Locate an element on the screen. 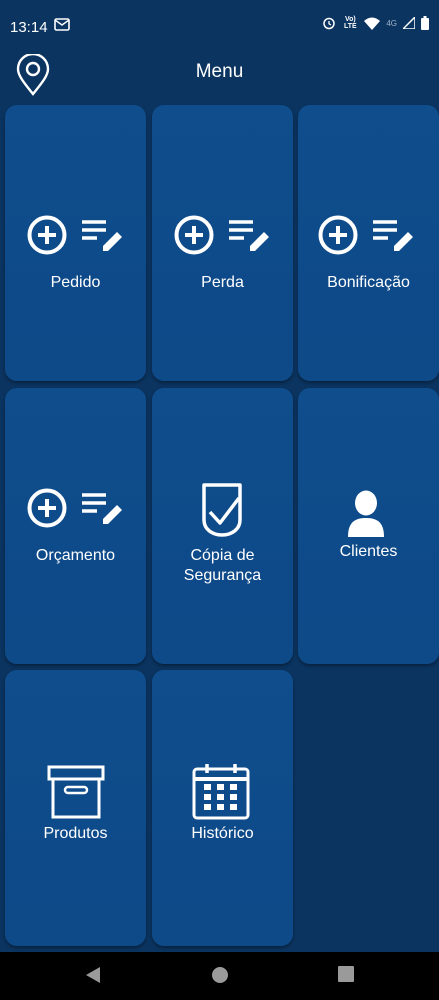  home-icon is located at coordinates (220, 975).